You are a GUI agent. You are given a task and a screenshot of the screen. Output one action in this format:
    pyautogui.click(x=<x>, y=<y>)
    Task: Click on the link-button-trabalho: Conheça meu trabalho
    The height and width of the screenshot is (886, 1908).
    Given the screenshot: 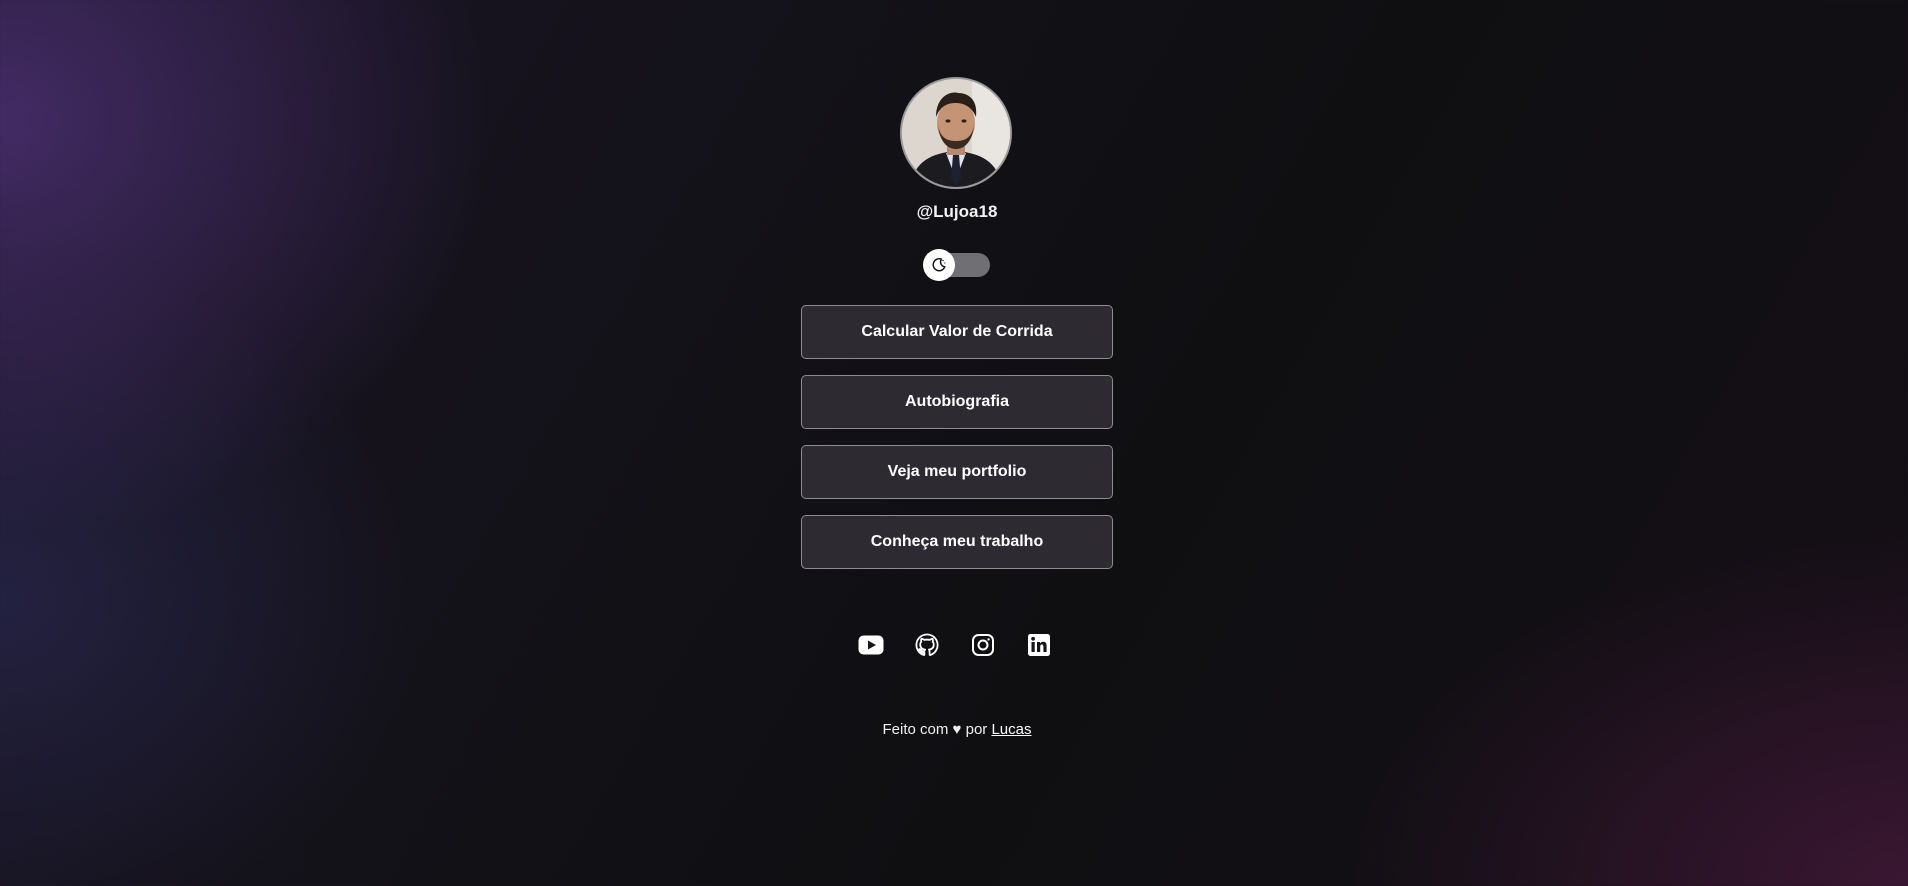 What is the action you would take?
    pyautogui.click(x=957, y=542)
    